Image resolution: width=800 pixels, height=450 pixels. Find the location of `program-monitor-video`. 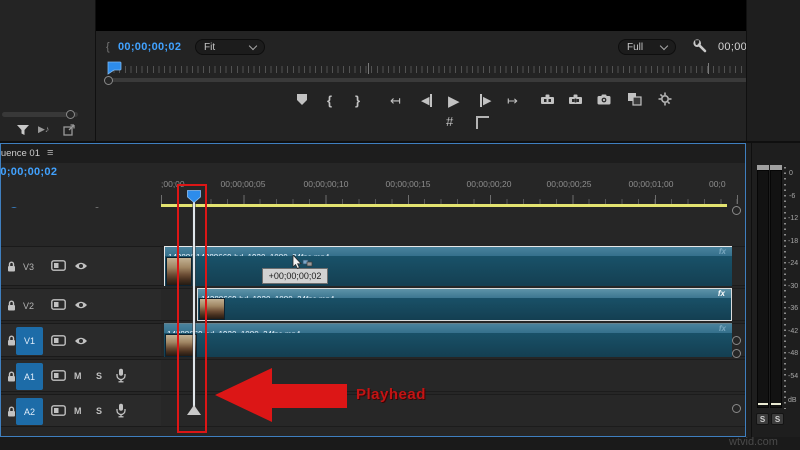

program-monitor-video is located at coordinates (421, 15).